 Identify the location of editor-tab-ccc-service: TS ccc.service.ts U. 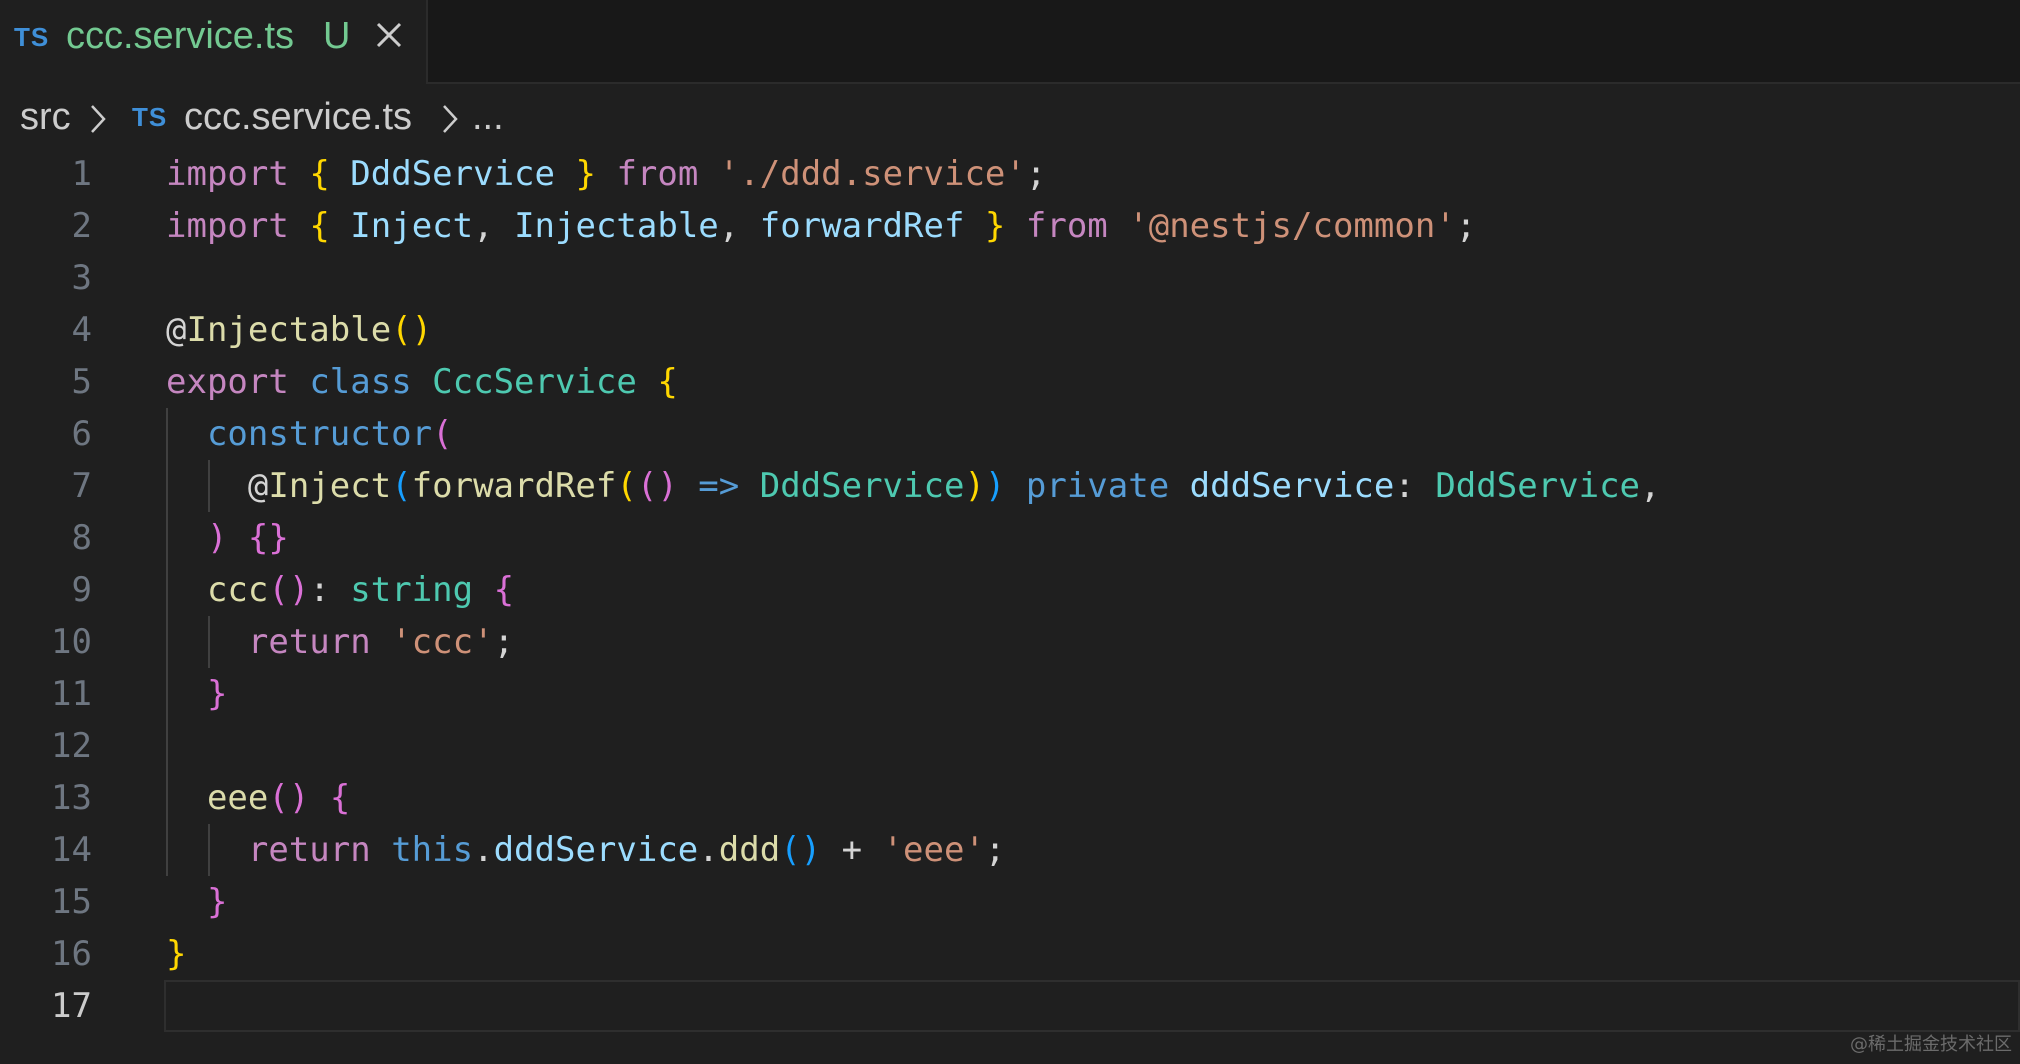
(214, 42).